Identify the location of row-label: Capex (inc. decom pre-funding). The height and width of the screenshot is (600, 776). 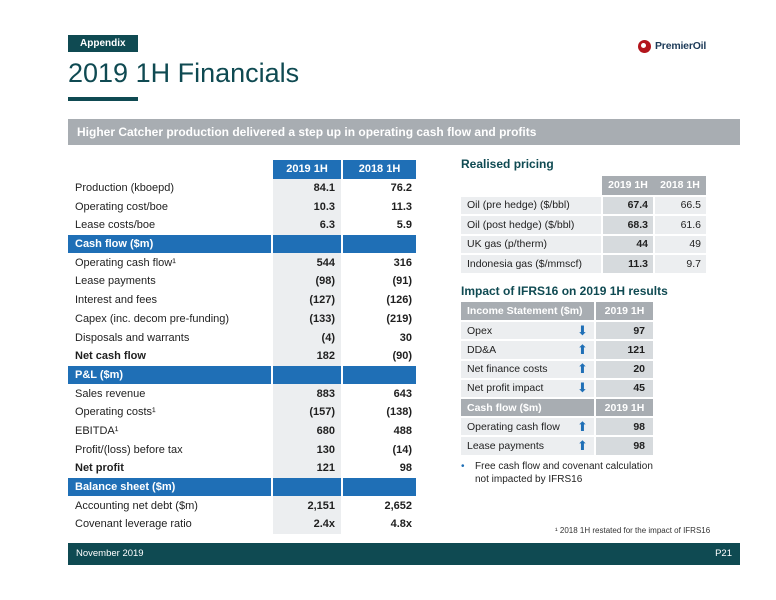
(152, 318).